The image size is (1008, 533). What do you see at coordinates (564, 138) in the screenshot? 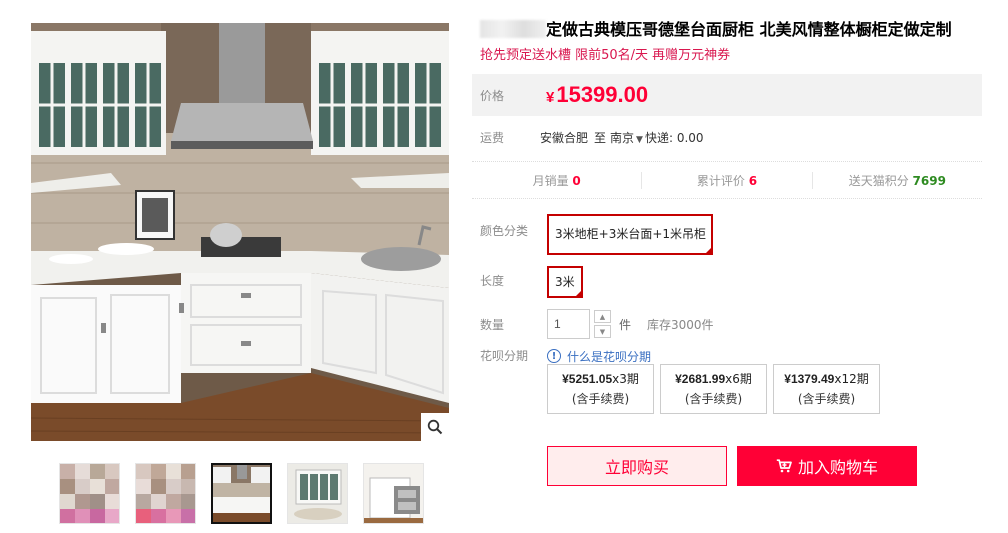
I see `ship-from: 安徽合肥` at bounding box center [564, 138].